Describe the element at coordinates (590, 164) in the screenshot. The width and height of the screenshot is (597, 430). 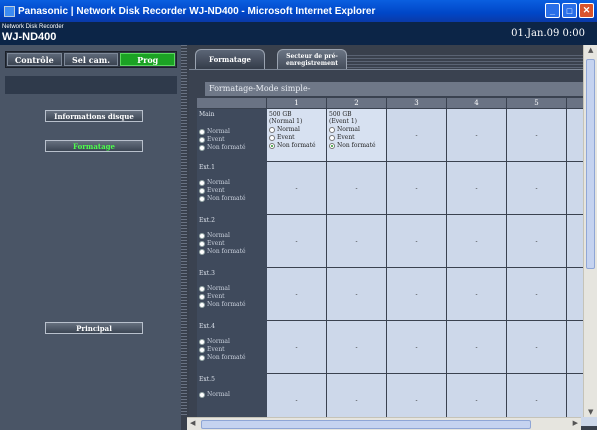
I see `vertical-scroll-thumb` at that location.